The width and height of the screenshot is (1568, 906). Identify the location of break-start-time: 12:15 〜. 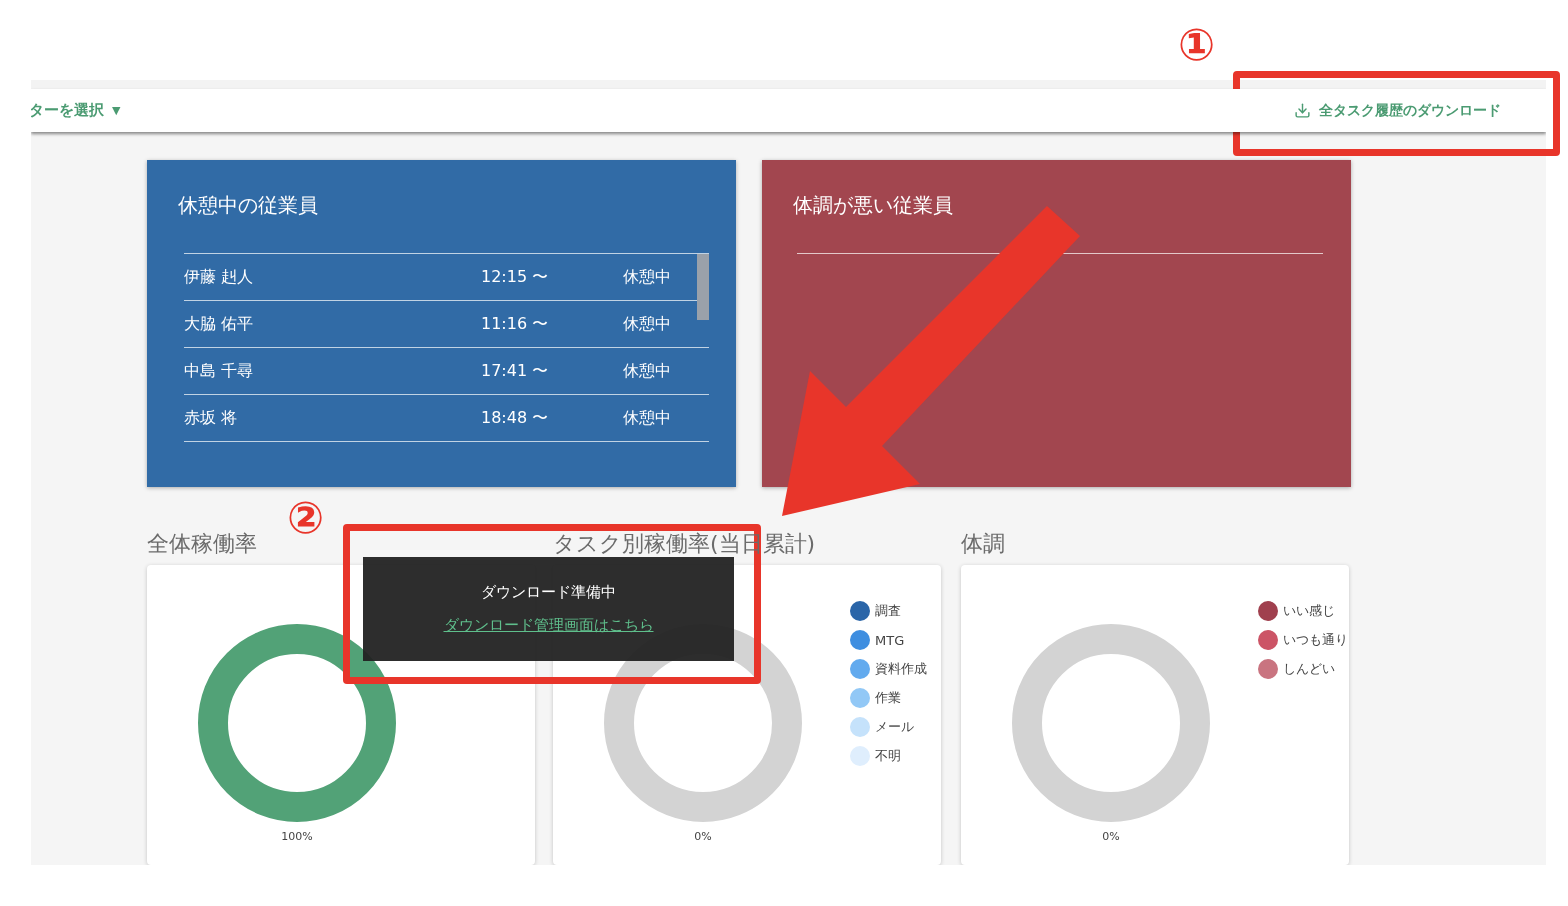
(515, 277).